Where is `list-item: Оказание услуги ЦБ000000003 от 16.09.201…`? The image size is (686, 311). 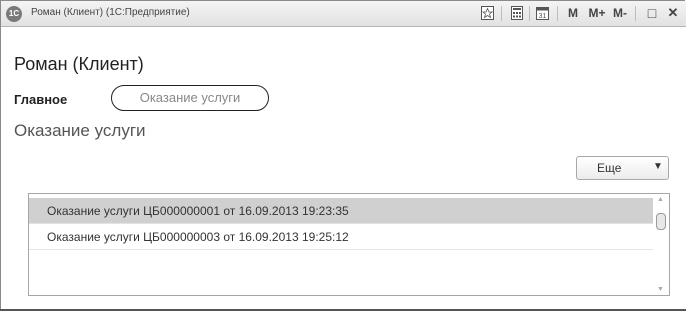 list-item: Оказание услуги ЦБ000000003 от 16.09.201… is located at coordinates (341, 237).